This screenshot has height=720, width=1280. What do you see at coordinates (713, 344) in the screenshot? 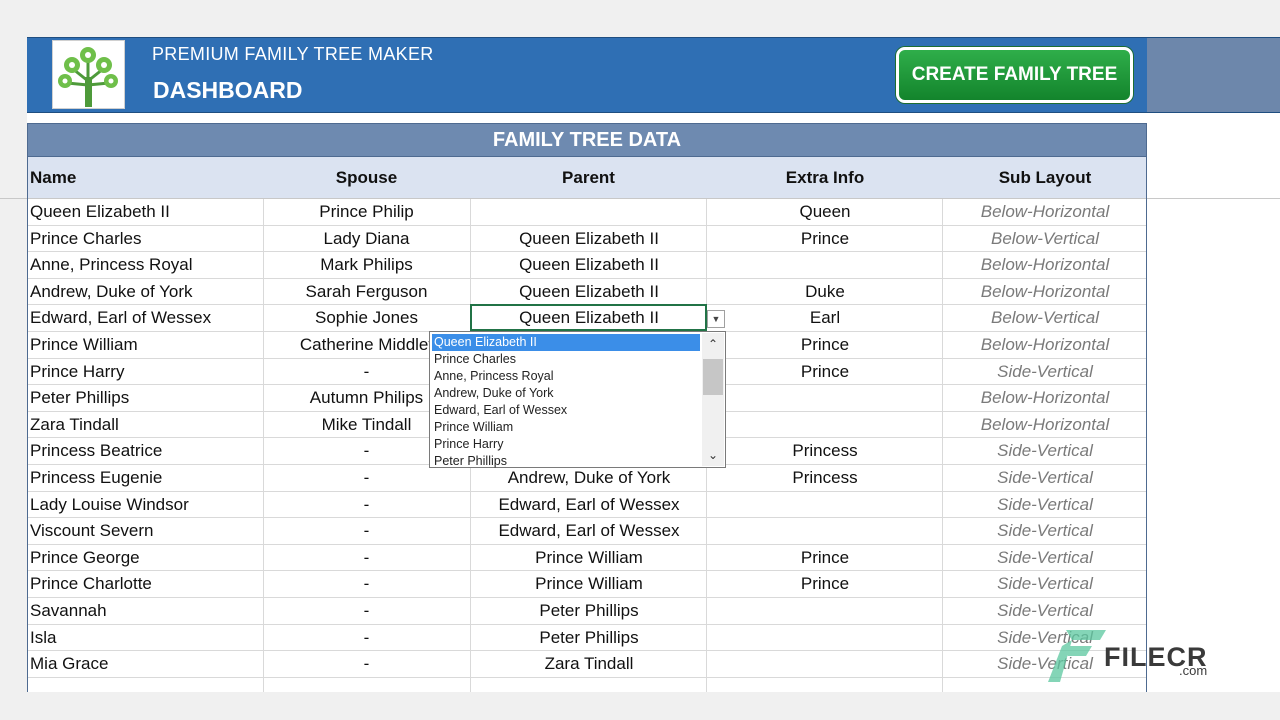
I see `scroll-up-icon: ⌃` at bounding box center [713, 344].